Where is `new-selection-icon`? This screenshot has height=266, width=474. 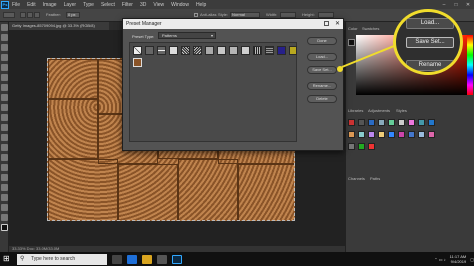
new-selection-icon is located at coordinates (23, 15).